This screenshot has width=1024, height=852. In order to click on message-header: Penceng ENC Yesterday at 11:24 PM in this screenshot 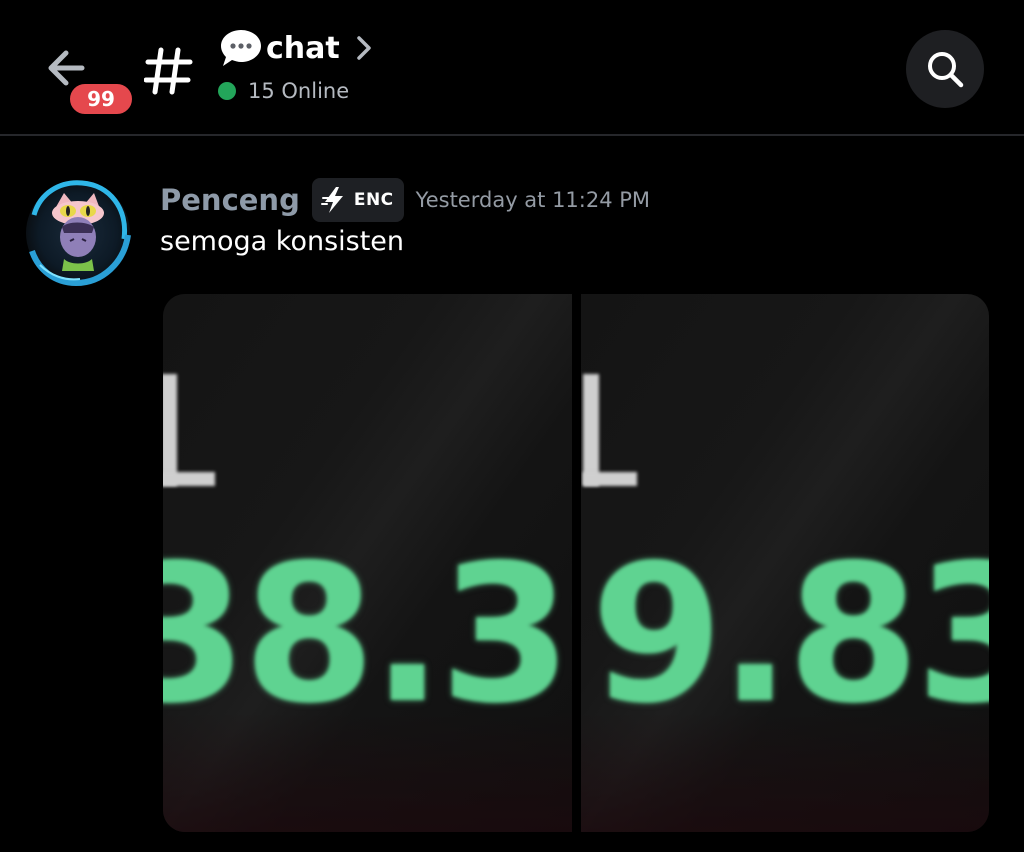, I will do `click(405, 200)`.